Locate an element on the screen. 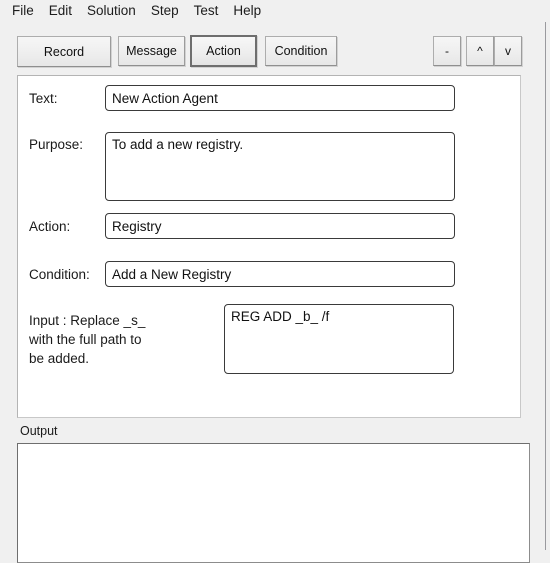 Image resolution: width=550 pixels, height=563 pixels. menu-item-test: Test is located at coordinates (207, 11).